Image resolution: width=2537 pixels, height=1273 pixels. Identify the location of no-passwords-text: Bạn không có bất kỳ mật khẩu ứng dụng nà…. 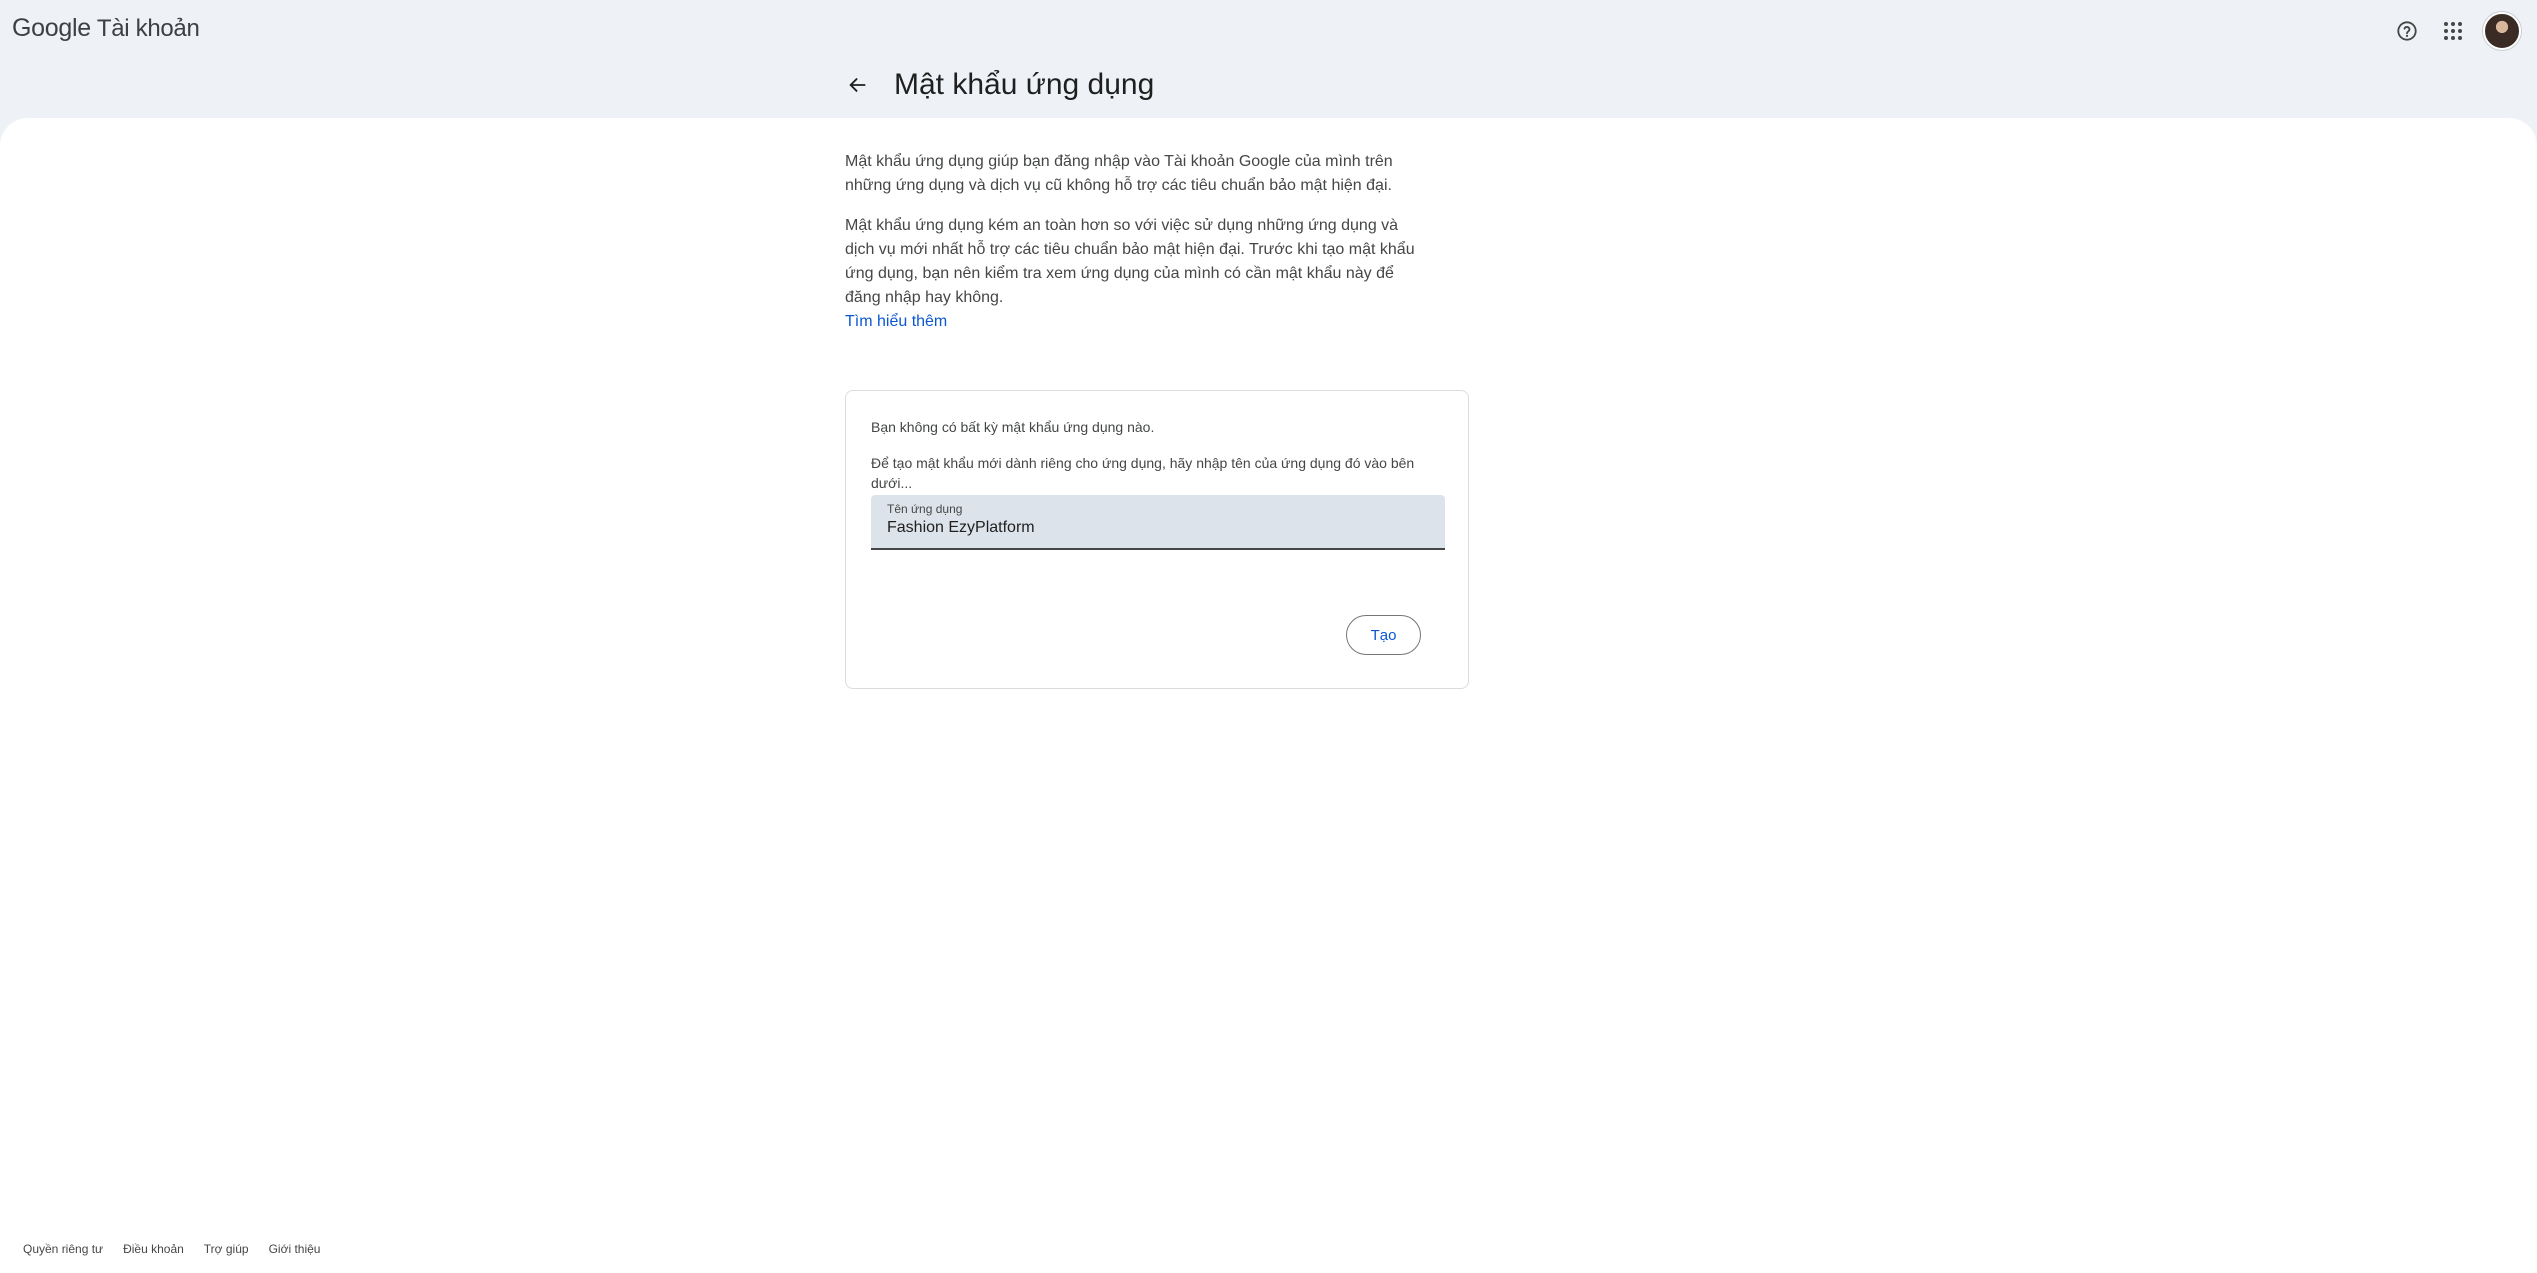
(1013, 427).